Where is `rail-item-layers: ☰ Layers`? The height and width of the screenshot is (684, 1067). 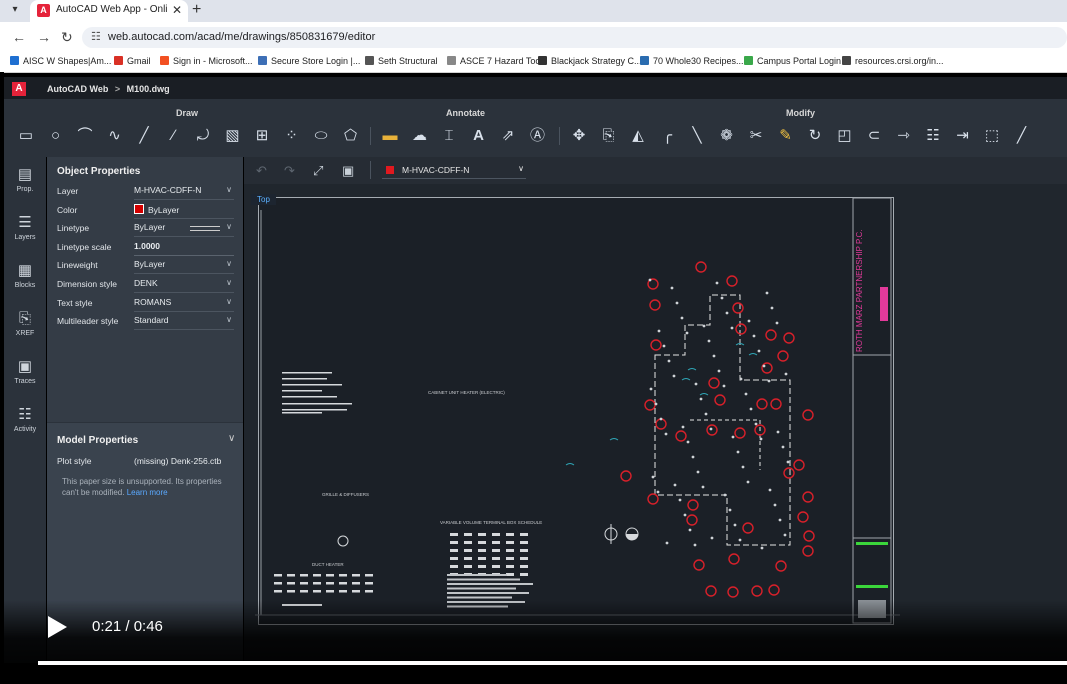 rail-item-layers: ☰ Layers is located at coordinates (25, 227).